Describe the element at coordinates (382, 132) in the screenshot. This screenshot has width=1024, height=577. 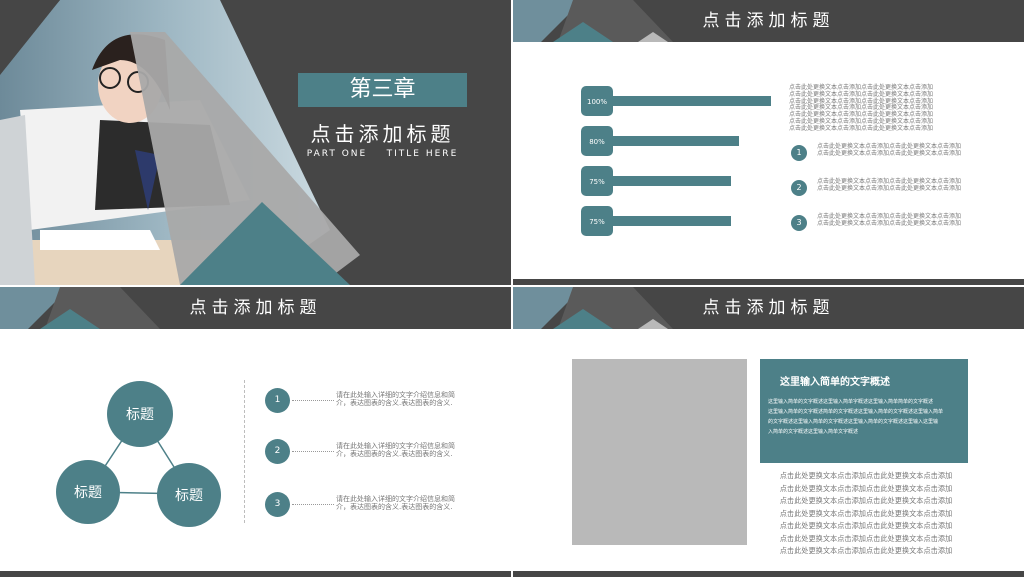
I see `cover-title: 点击添加标题` at that location.